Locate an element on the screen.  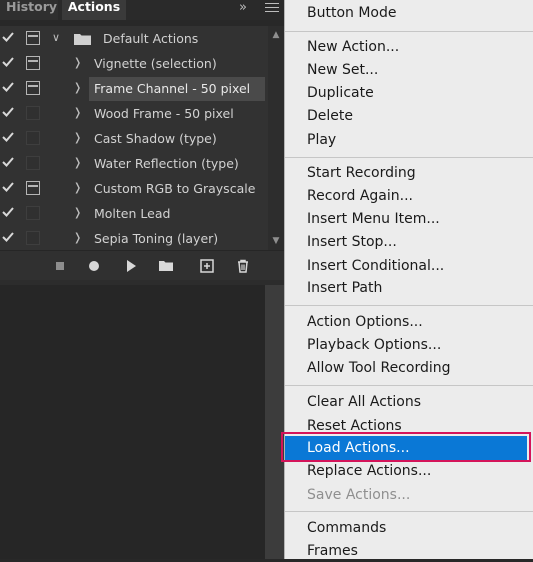
menu-item-commands: Commands is located at coordinates (346, 528).